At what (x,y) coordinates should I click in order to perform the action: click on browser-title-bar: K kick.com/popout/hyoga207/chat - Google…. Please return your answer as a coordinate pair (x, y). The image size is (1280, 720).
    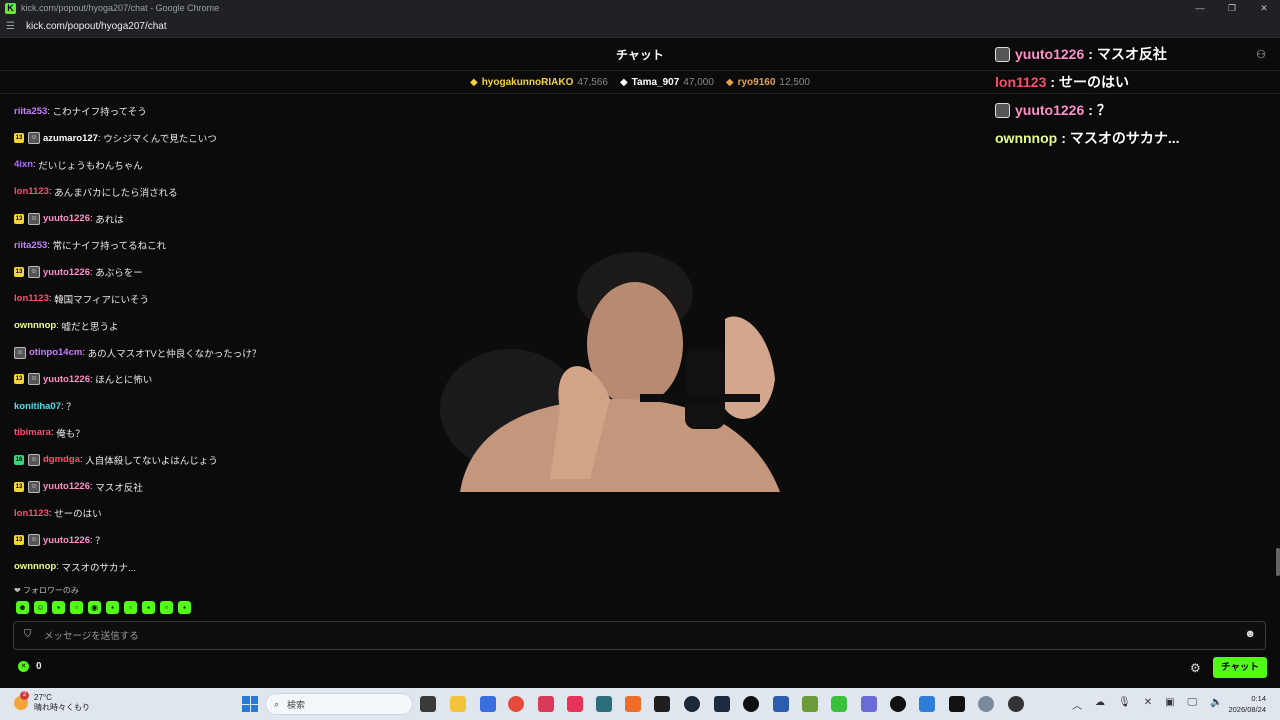
    Looking at the image, I should click on (640, 8).